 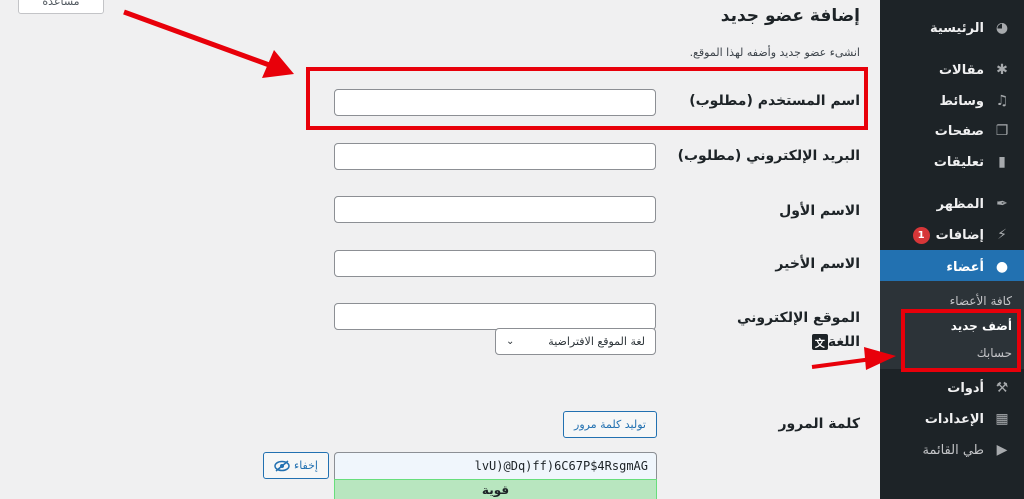 What do you see at coordinates (282, 465) in the screenshot?
I see `eye-slash-icon` at bounding box center [282, 465].